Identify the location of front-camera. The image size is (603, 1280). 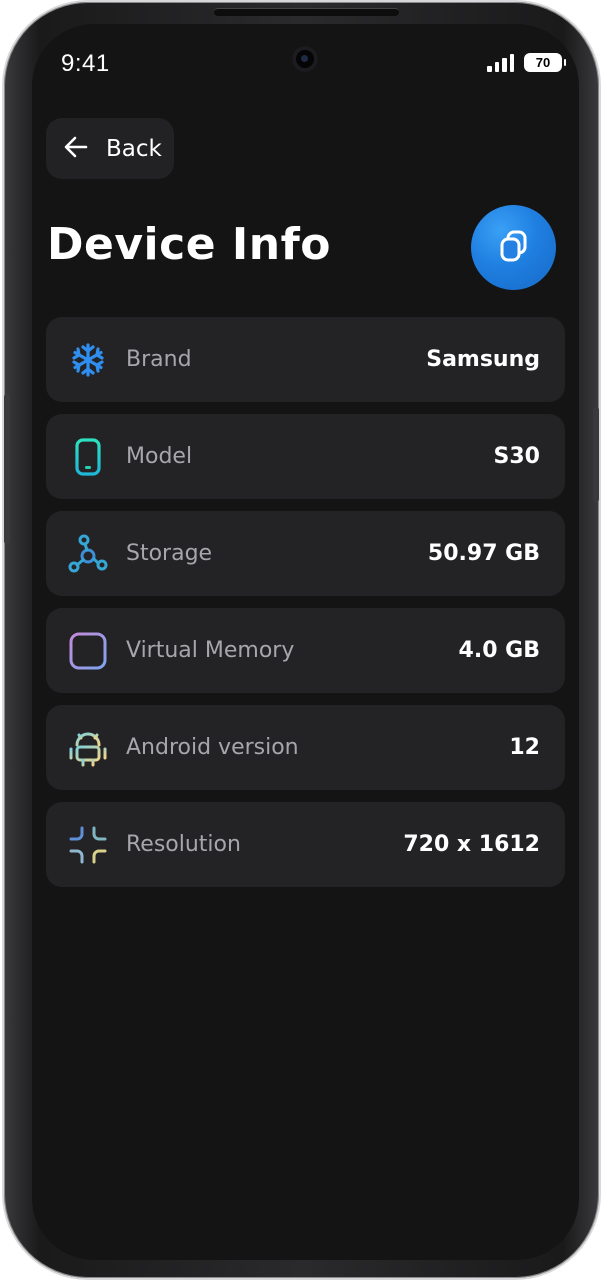
(305, 59).